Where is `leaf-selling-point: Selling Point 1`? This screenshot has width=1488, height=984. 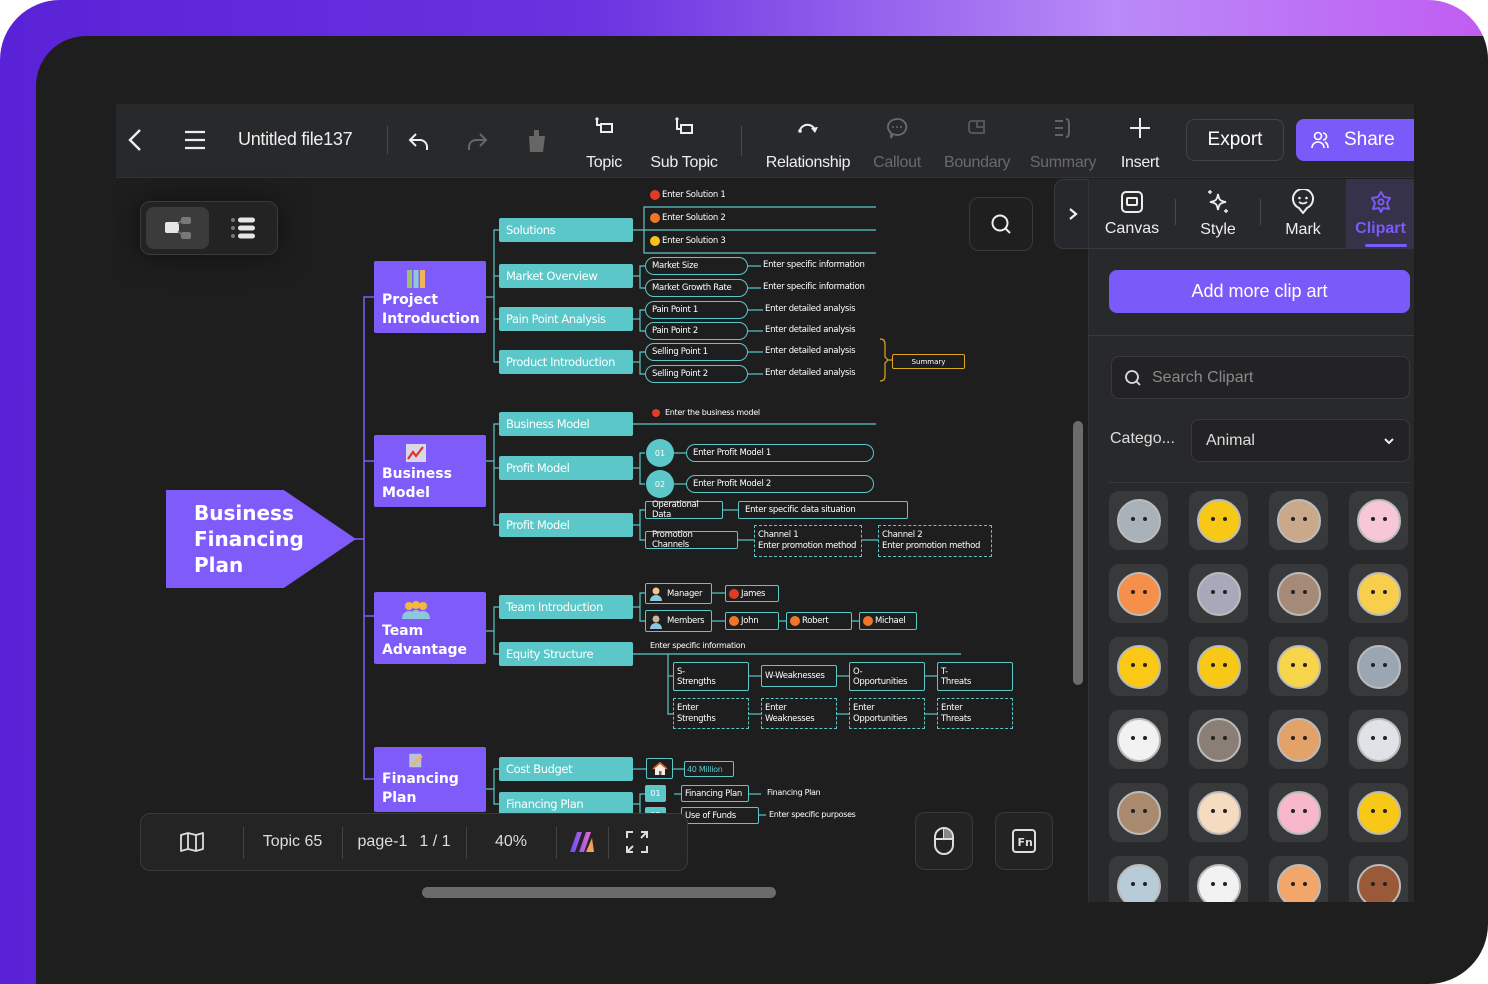
leaf-selling-point: Selling Point 1 is located at coordinates (696, 352).